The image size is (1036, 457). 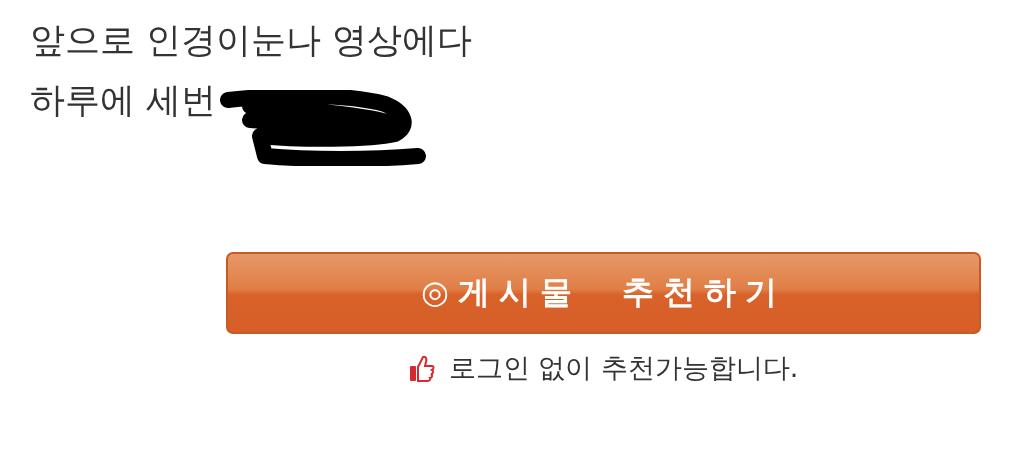 I want to click on post-text: 앞으로 인경이눈나 영상에다, so click(x=251, y=40).